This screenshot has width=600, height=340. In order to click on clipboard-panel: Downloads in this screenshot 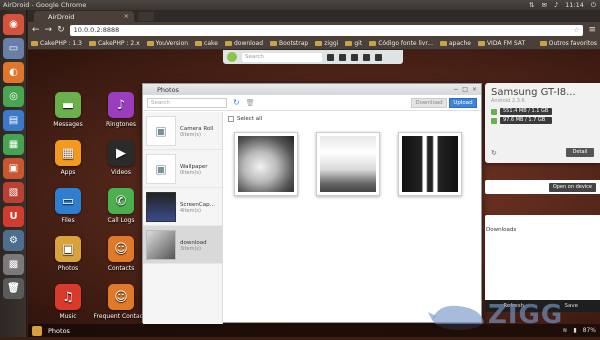, I will do `click(542, 257)`.